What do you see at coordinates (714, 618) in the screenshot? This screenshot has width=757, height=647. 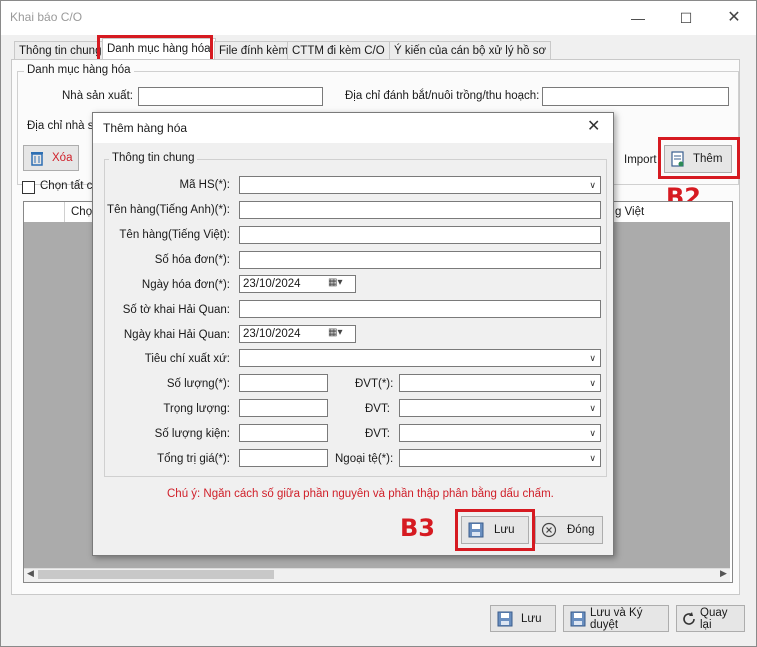 I see `back-label: Quay lại` at bounding box center [714, 618].